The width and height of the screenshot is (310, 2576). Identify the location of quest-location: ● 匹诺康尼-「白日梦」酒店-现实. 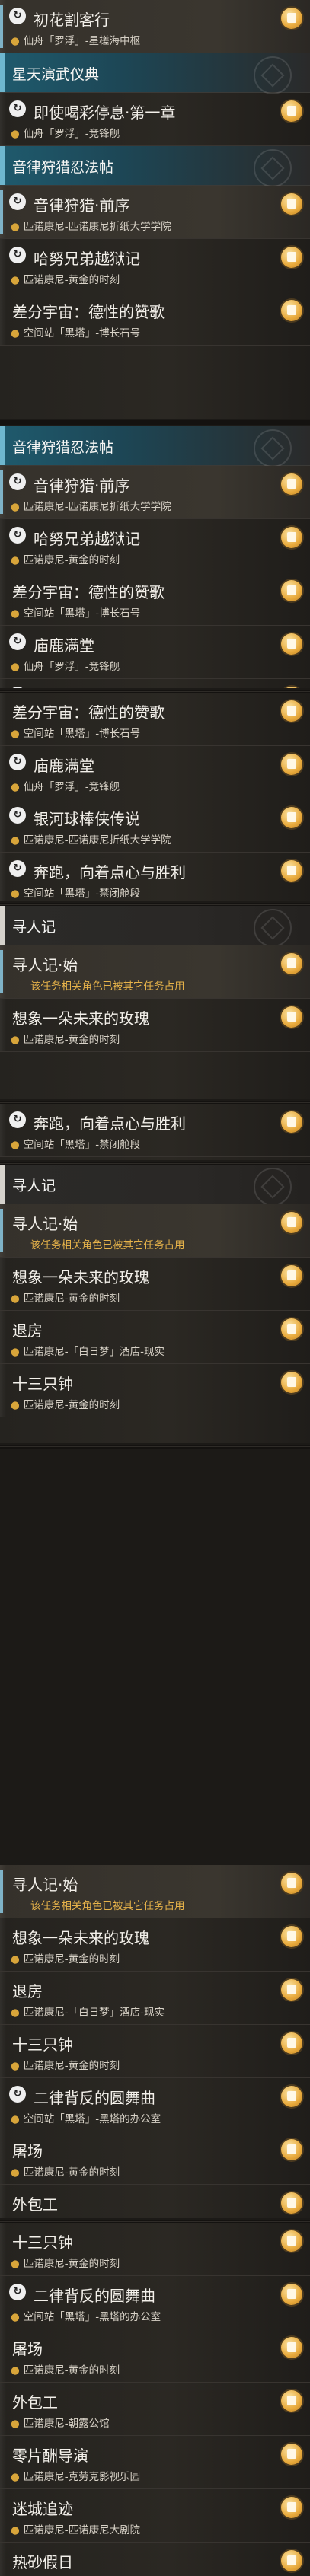
(88, 1350).